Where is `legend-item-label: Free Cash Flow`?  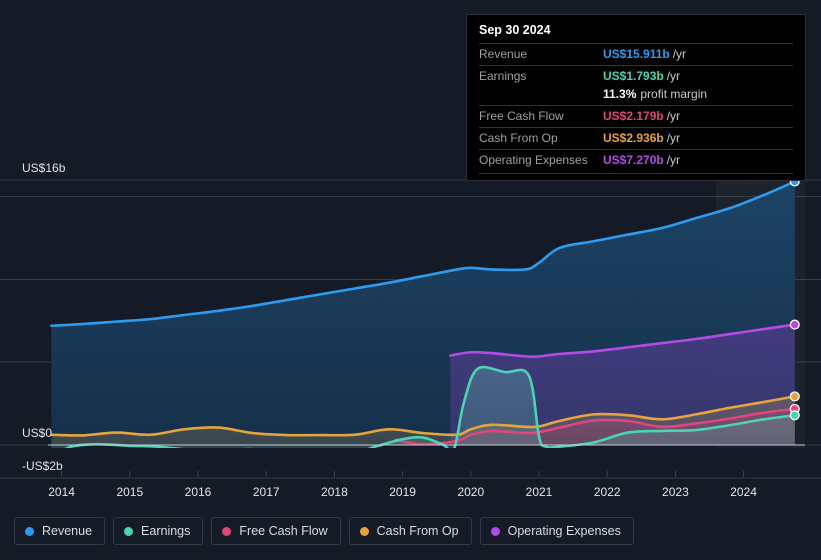
legend-item-label: Free Cash Flow is located at coordinates (283, 531).